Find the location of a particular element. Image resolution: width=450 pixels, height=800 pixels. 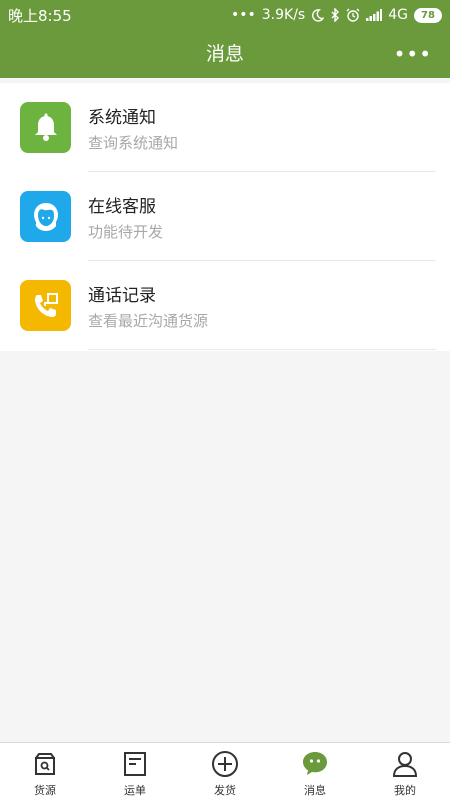

tab-profile: 我的 is located at coordinates (405, 771).